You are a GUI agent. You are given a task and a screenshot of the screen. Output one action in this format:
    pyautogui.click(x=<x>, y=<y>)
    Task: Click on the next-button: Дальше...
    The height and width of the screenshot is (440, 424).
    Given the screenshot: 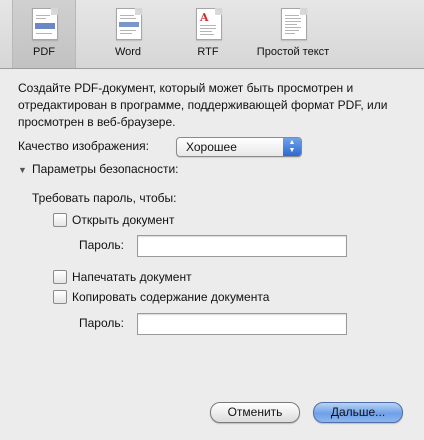 What is the action you would take?
    pyautogui.click(x=358, y=412)
    